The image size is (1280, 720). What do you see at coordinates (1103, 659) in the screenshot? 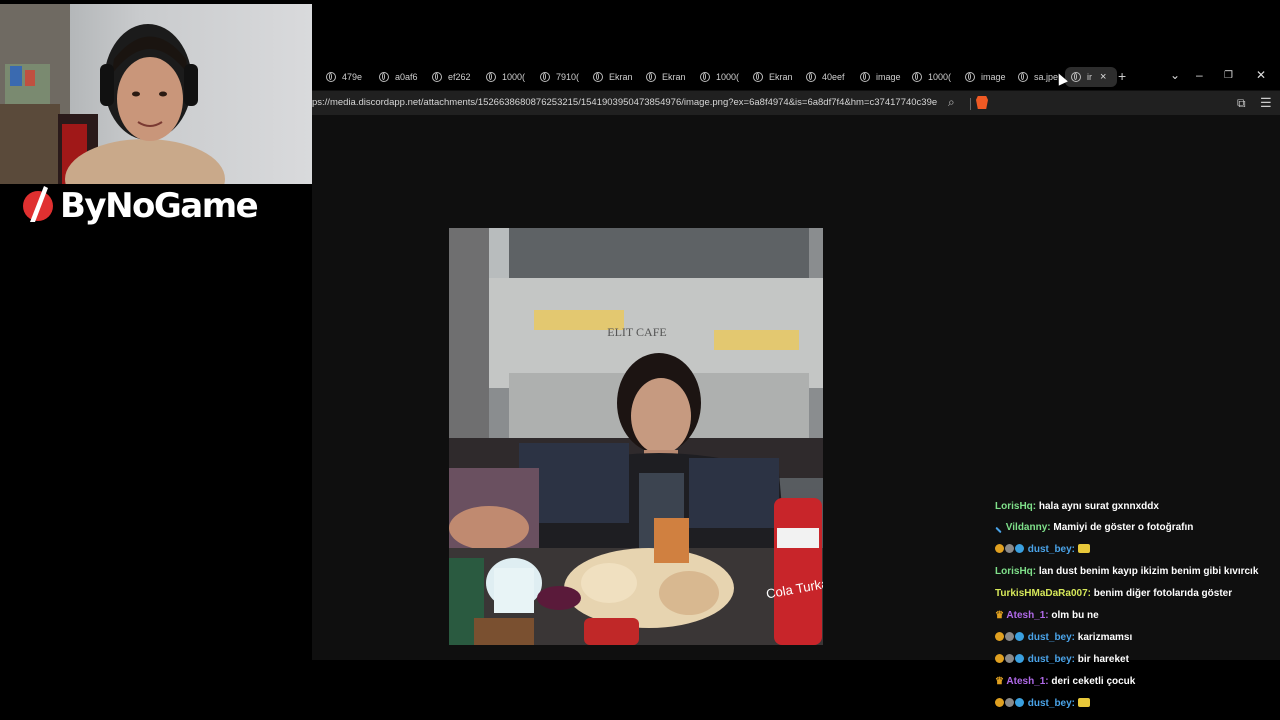
I see `chat-text: bir hareket` at bounding box center [1103, 659].